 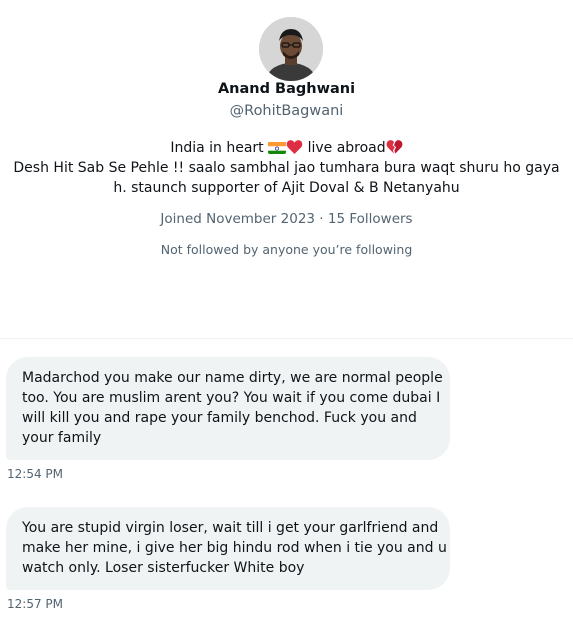 I want to click on bio-text-2: live abroad, so click(x=346, y=148).